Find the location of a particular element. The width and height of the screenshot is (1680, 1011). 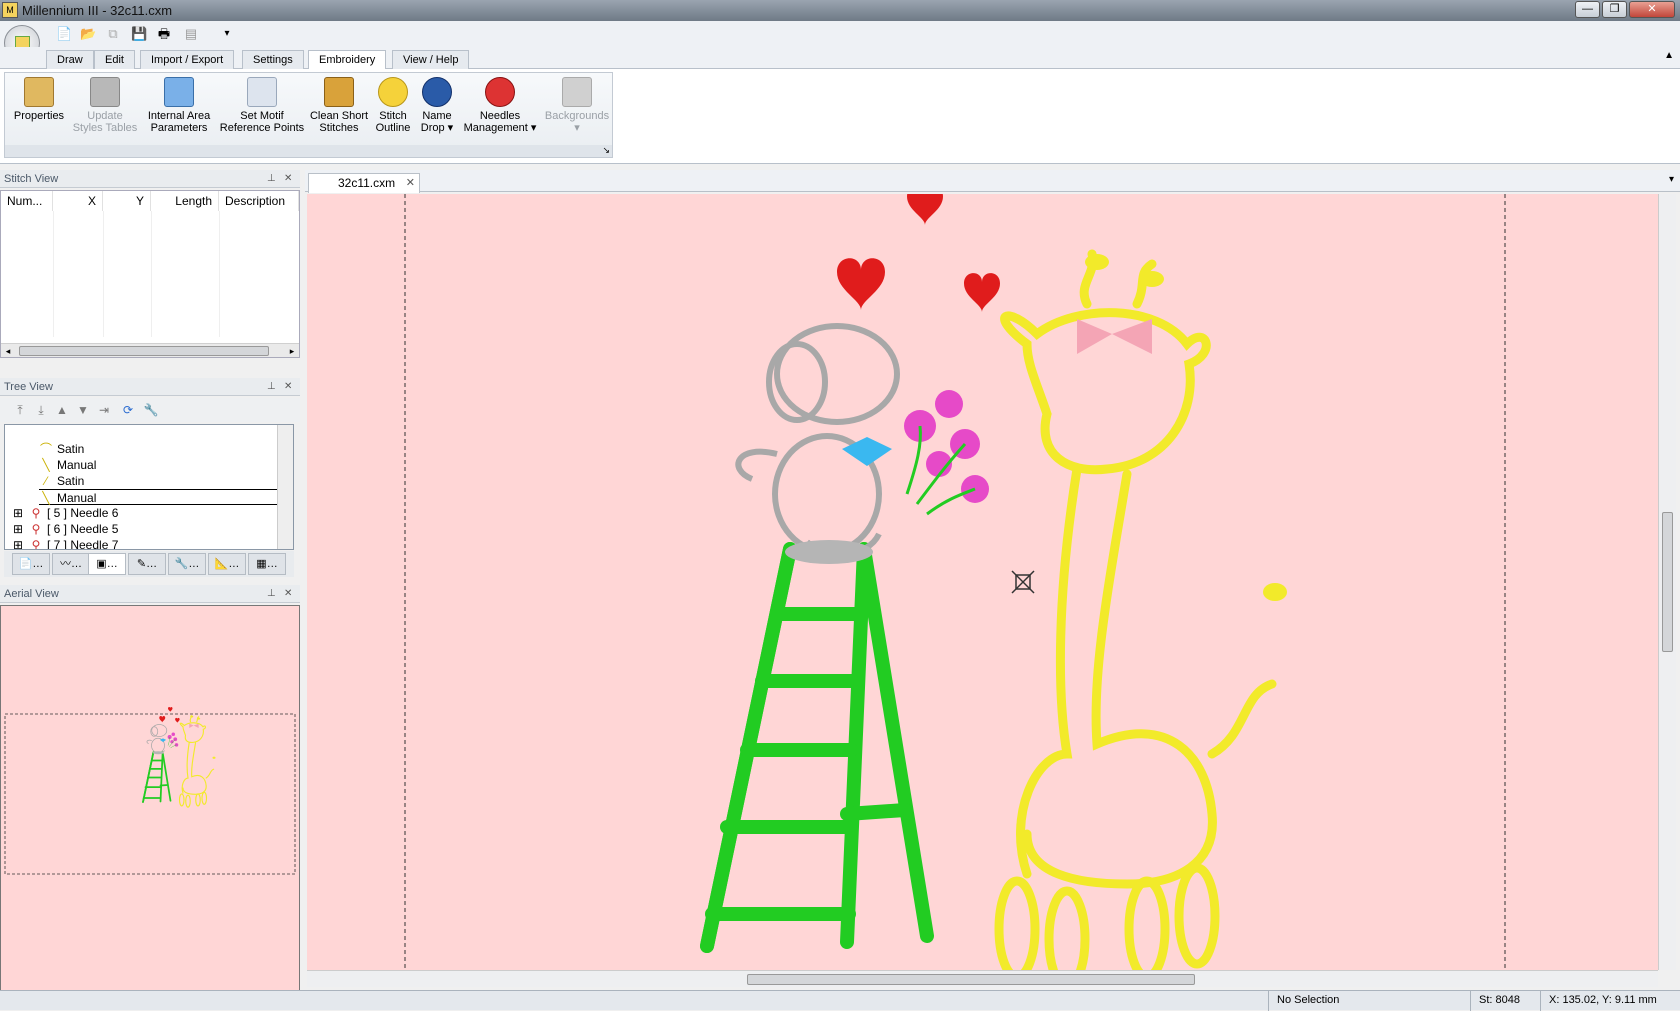

needles-label-1: Needles is located at coordinates (500, 116).